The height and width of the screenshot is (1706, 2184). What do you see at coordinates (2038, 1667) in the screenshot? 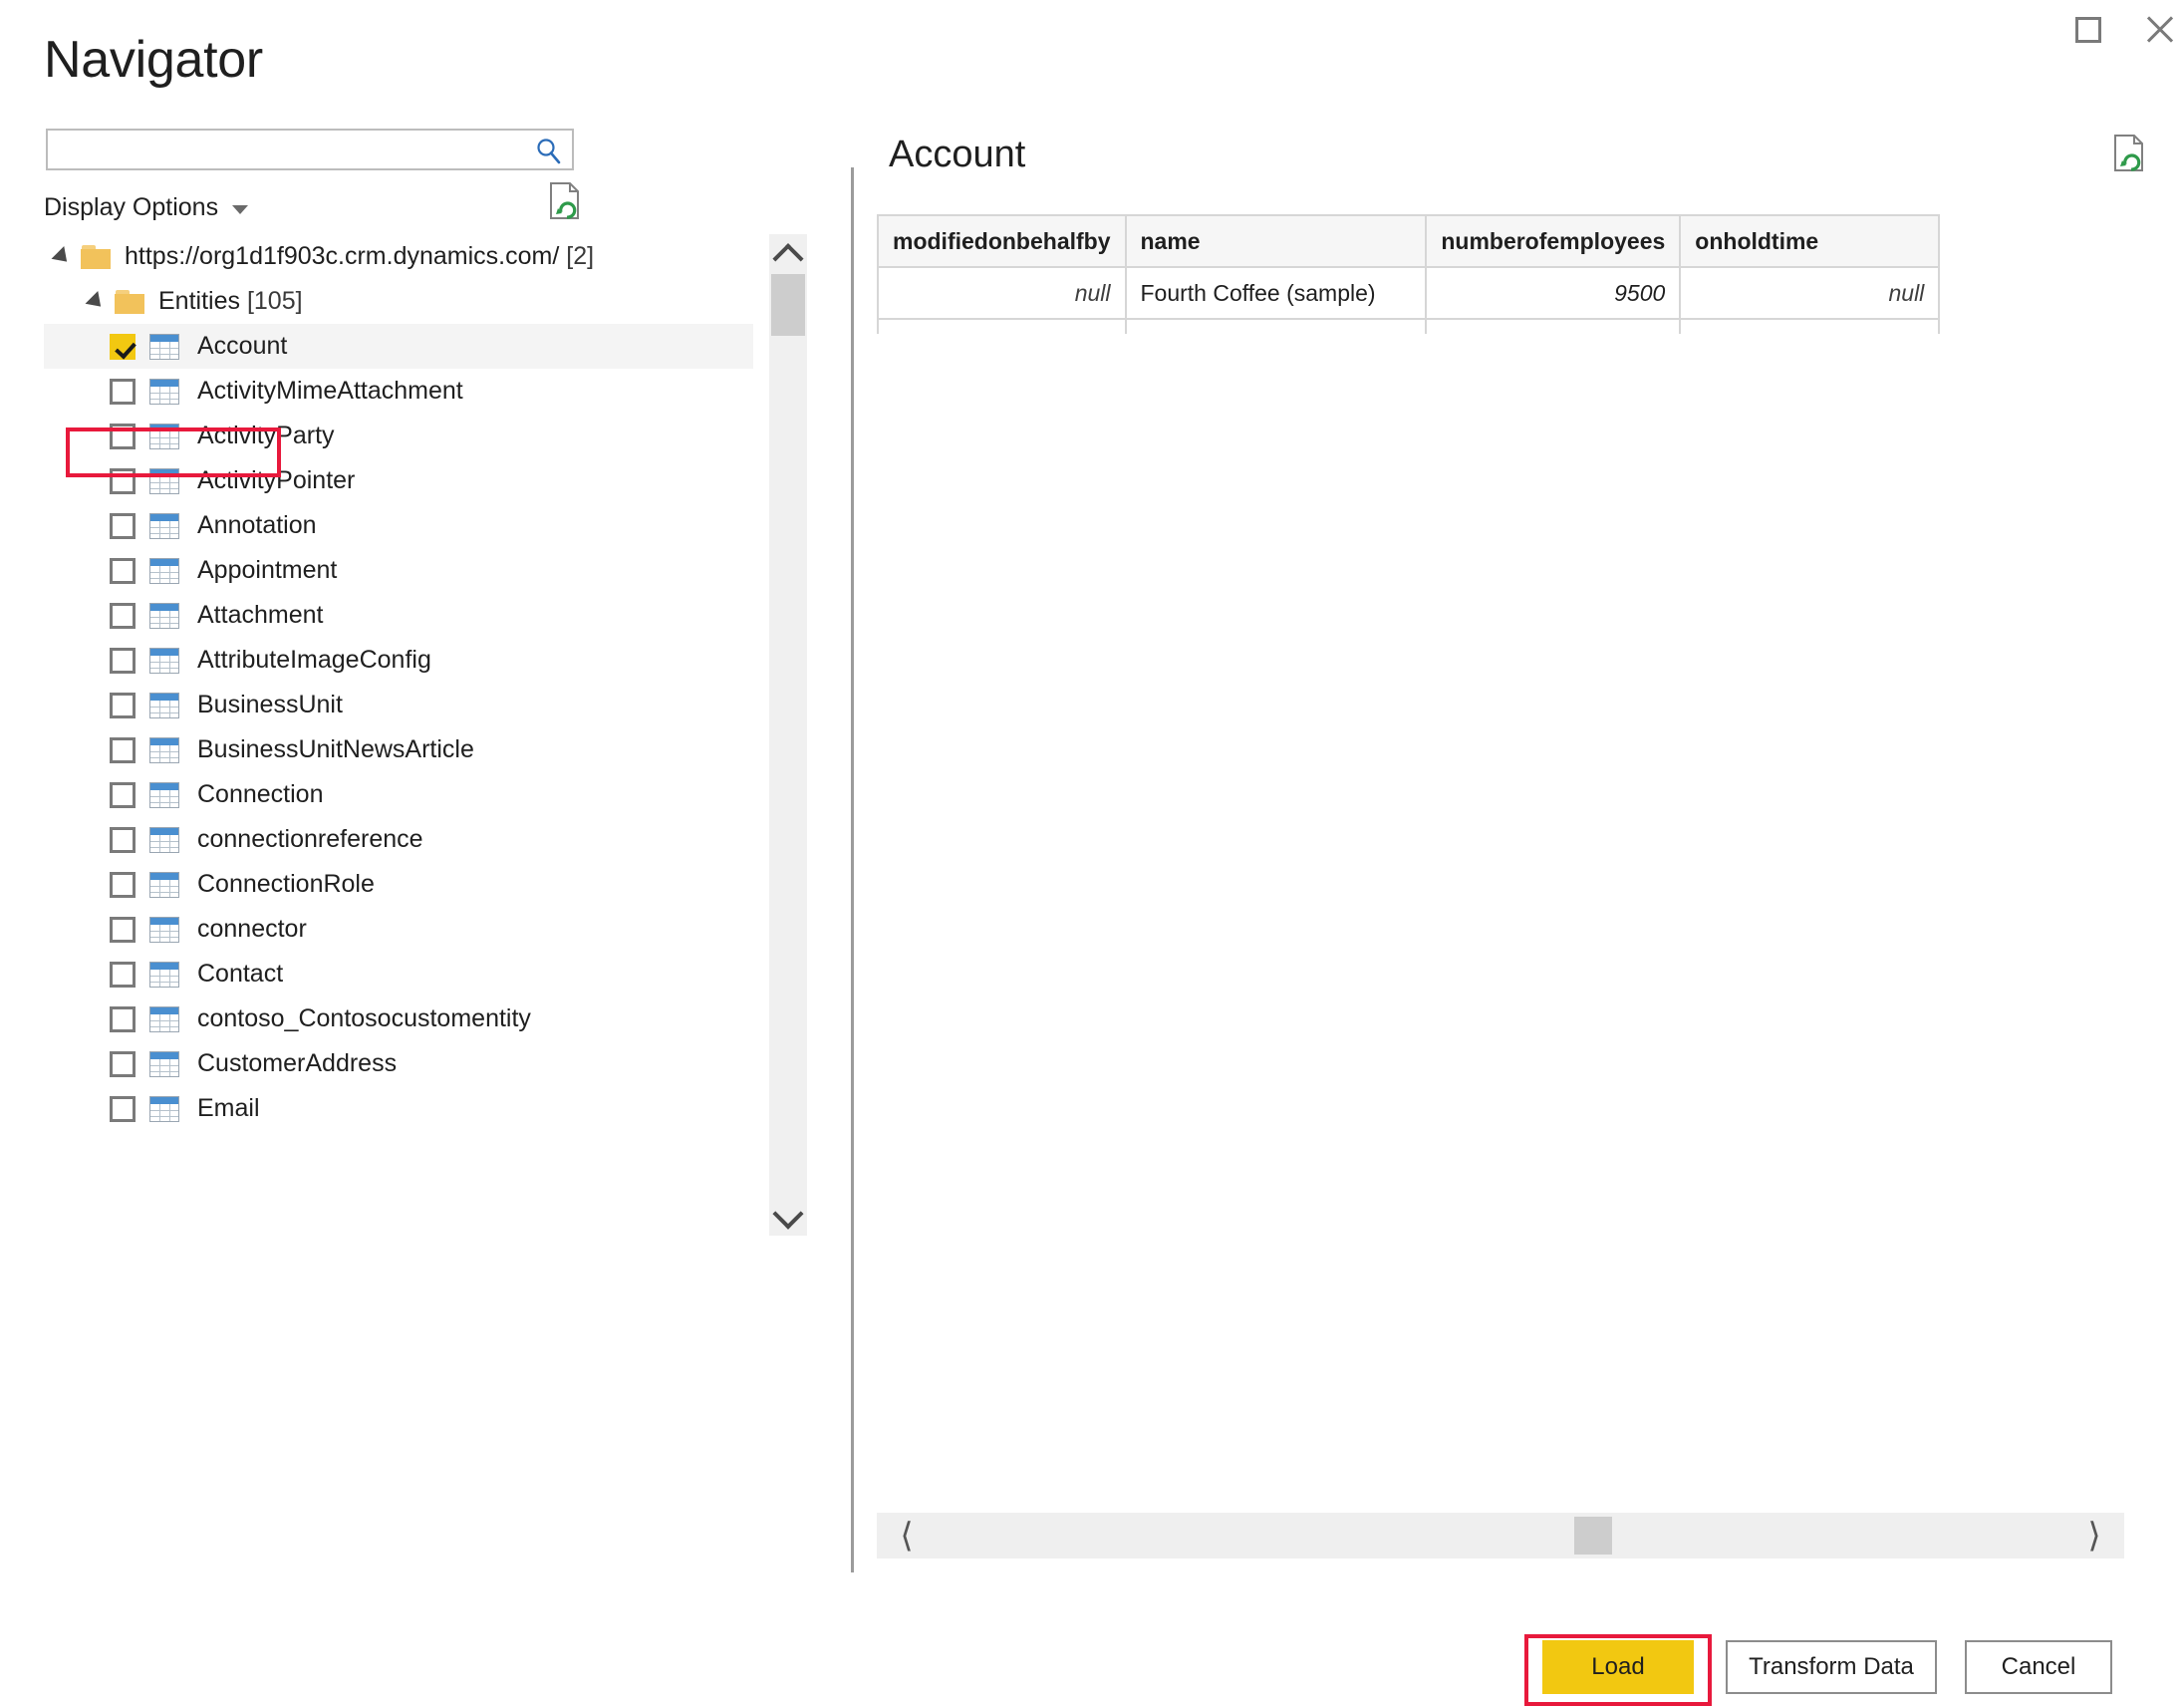
I see `cancel-button: Cancel` at bounding box center [2038, 1667].